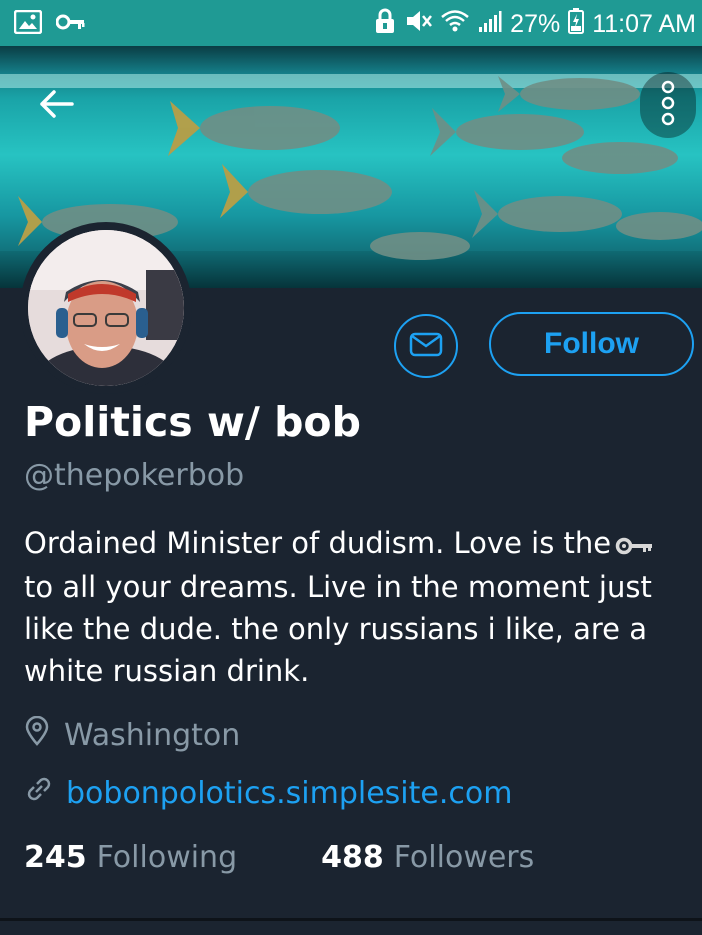  What do you see at coordinates (455, 24) in the screenshot?
I see `wifi-icon` at bounding box center [455, 24].